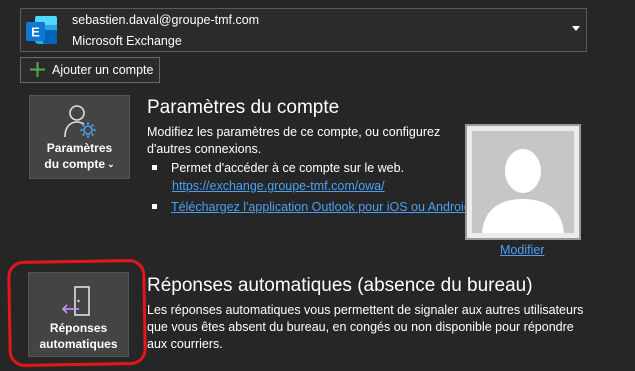 Image resolution: width=635 pixels, height=371 pixels. Describe the element at coordinates (80, 121) in the screenshot. I see `person-gear-icon` at that location.